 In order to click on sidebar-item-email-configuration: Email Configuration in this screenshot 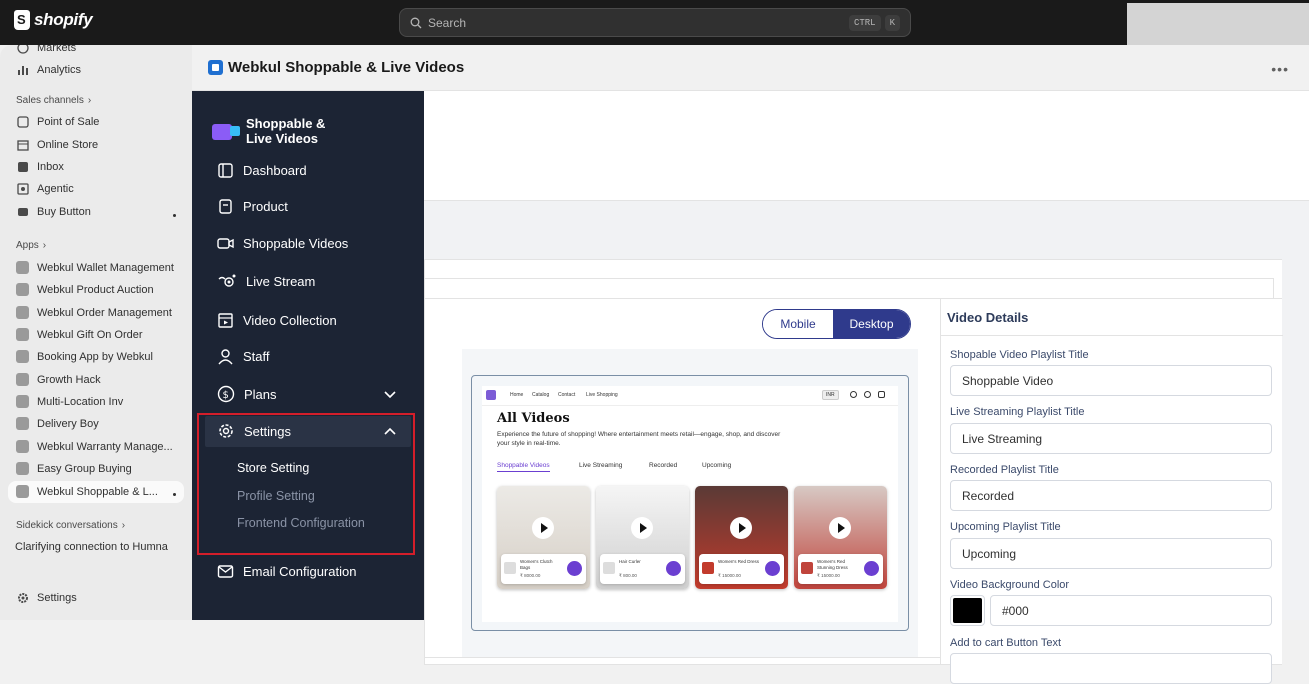, I will do `click(286, 571)`.